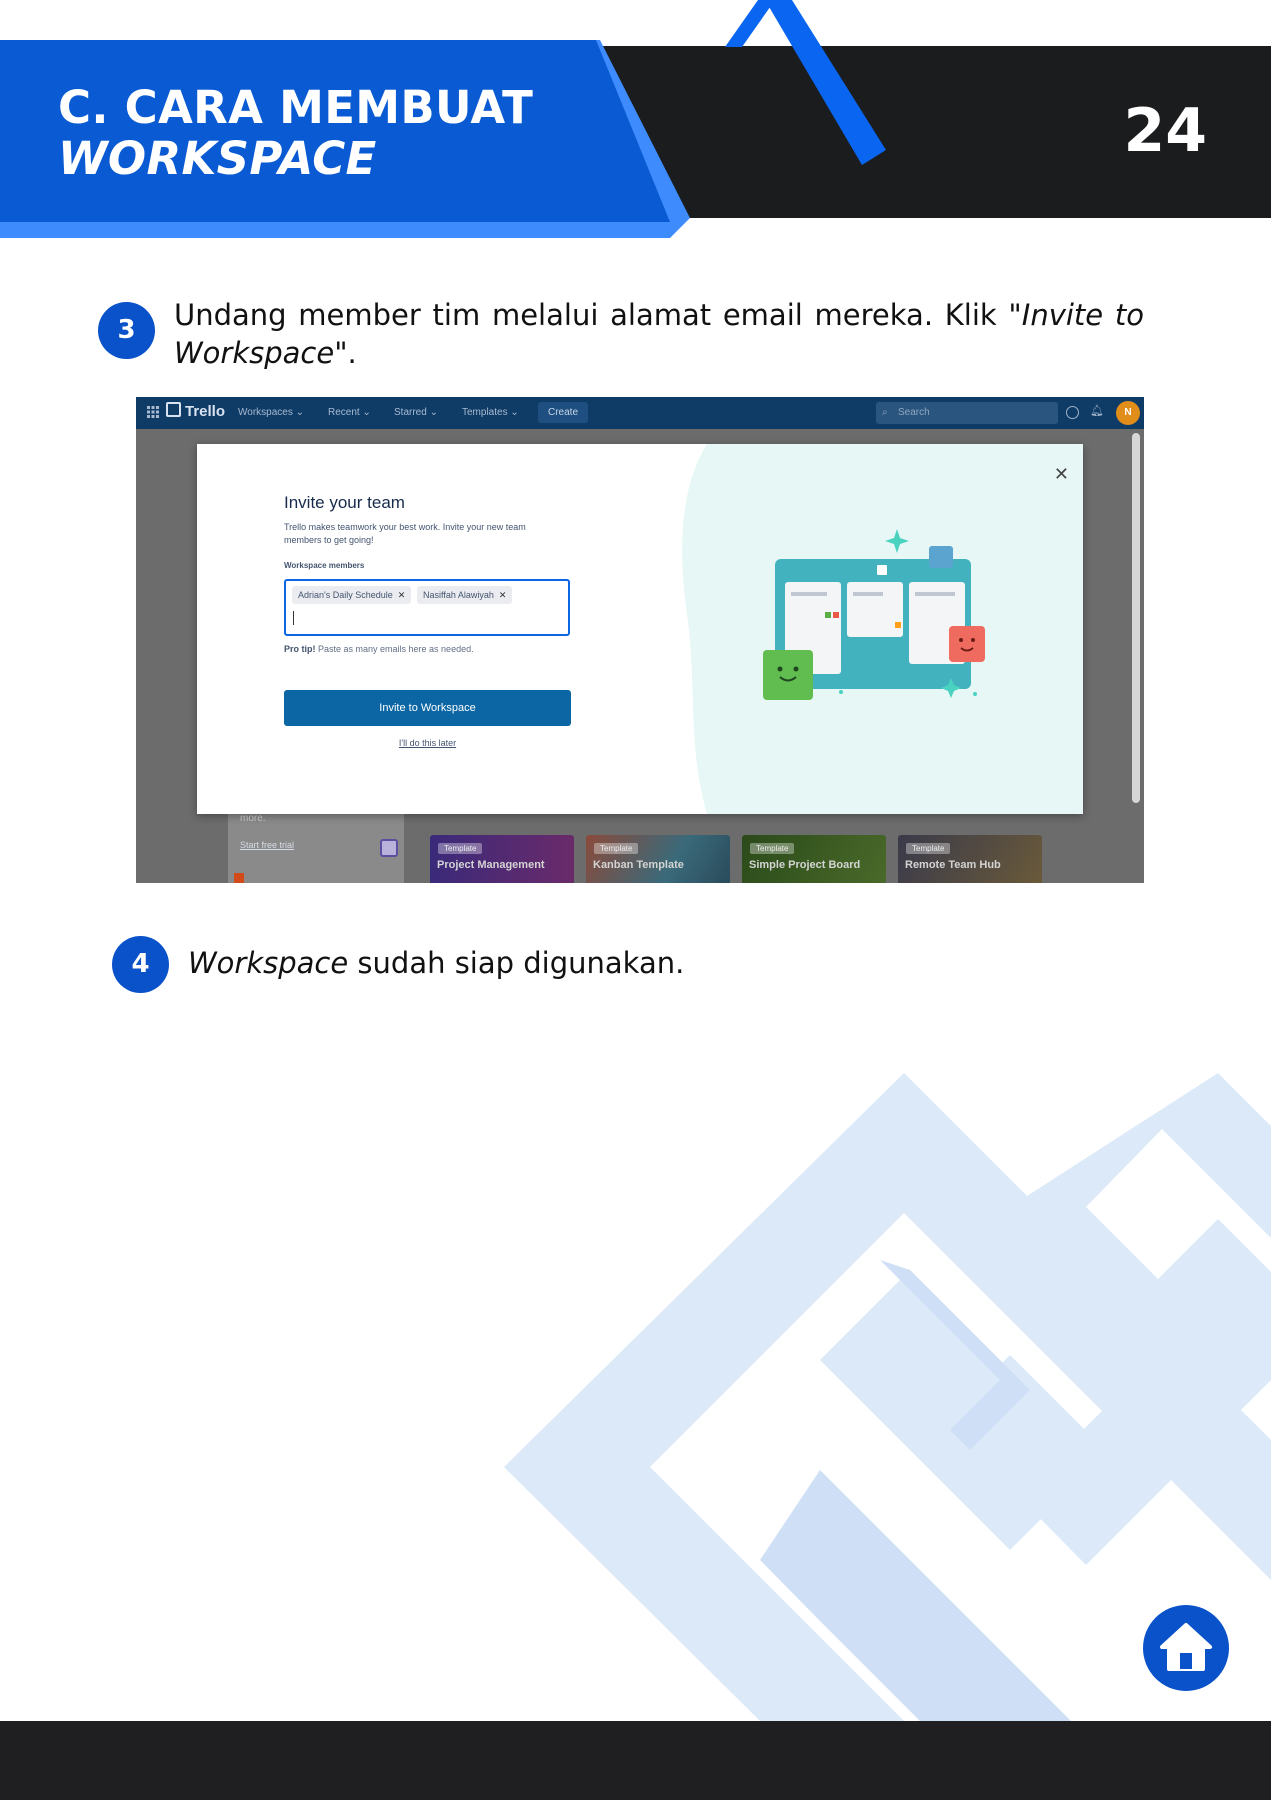 Image resolution: width=1271 pixels, height=1800 pixels. Describe the element at coordinates (427, 743) in the screenshot. I see `do-this-later-link: I'll do this later` at that location.